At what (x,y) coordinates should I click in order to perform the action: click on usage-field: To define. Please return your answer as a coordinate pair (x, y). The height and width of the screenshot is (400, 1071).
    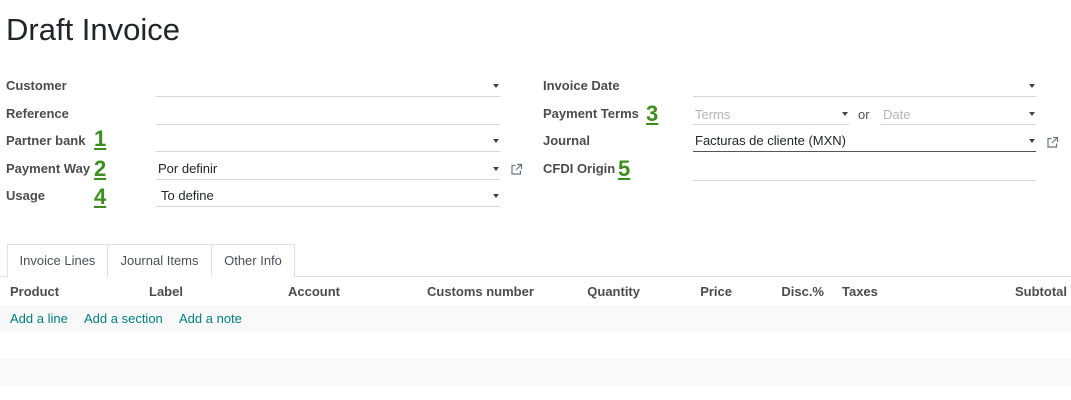
    Looking at the image, I should click on (328, 196).